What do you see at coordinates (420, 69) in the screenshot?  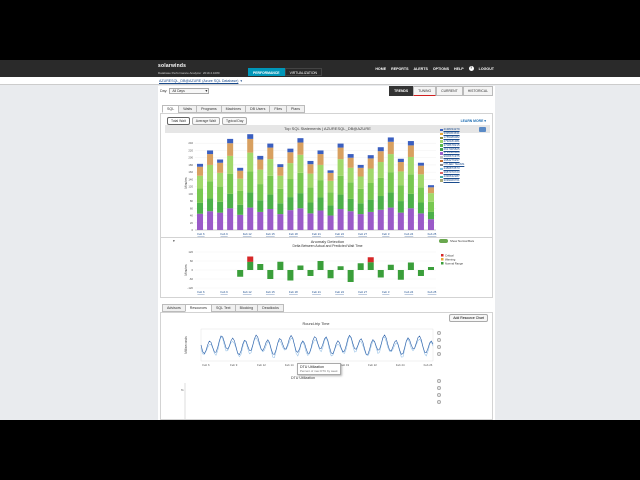 I see `nav-alerts: ALERTS` at bounding box center [420, 69].